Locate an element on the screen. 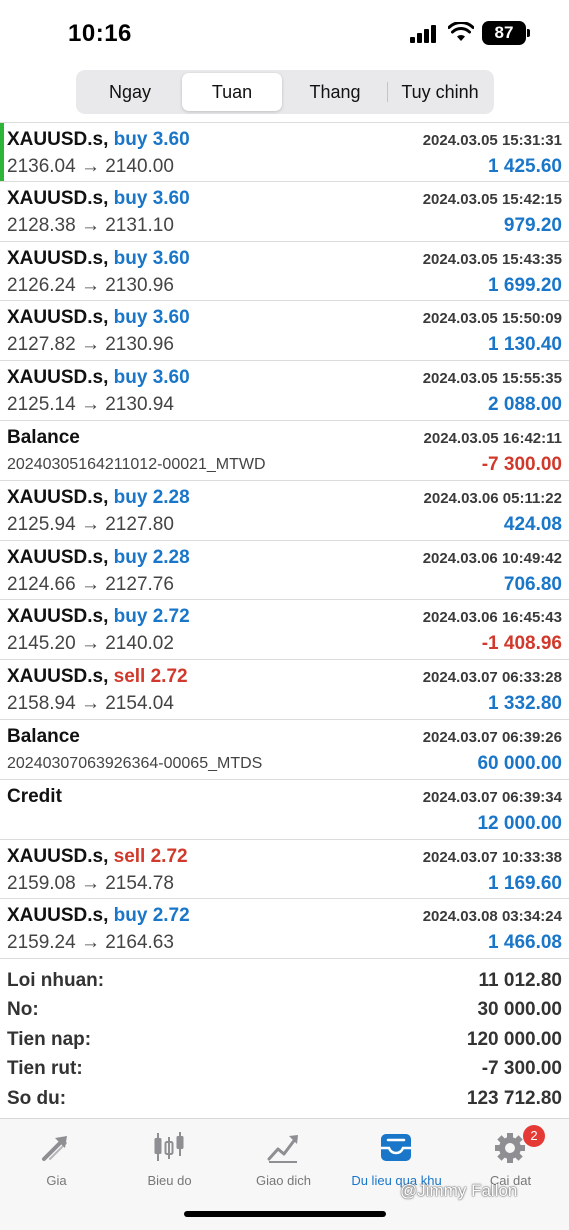 This screenshot has width=569, height=1230. row-amount: 60 000.00 is located at coordinates (519, 763).